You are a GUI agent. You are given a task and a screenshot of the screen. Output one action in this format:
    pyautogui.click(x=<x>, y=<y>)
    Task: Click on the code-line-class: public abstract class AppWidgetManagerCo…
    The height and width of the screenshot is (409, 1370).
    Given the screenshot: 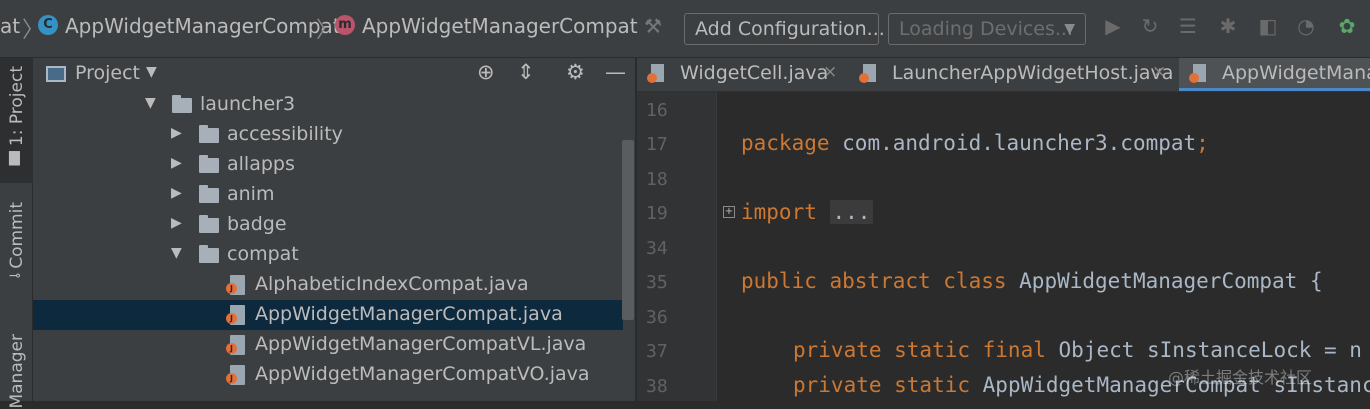 What is the action you would take?
    pyautogui.click(x=1032, y=281)
    